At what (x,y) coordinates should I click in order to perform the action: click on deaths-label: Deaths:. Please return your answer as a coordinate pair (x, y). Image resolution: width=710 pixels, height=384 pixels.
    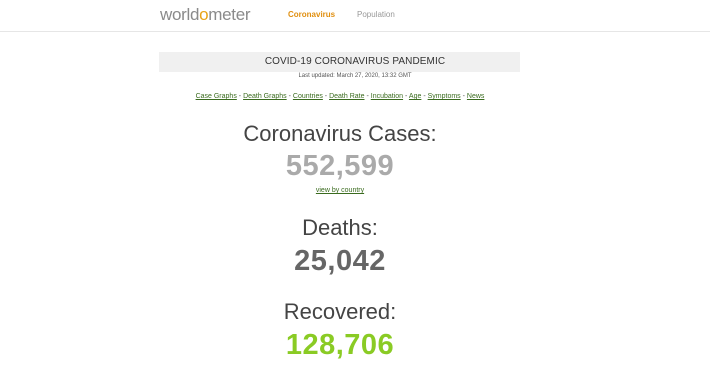
    Looking at the image, I should click on (340, 227).